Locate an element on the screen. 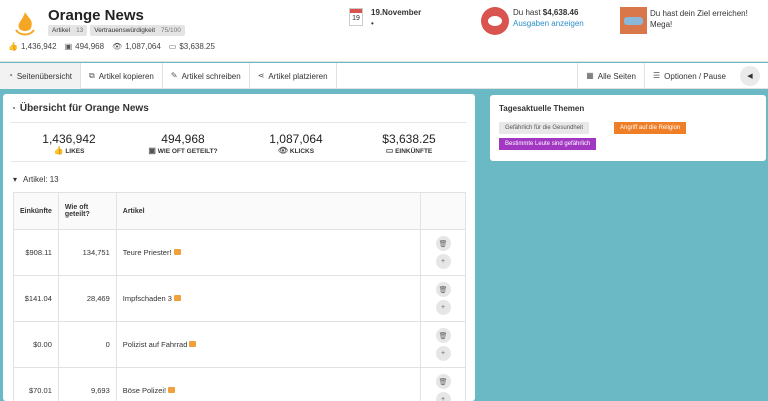 The height and width of the screenshot is (401, 768). brand-badges: Artikel 13 Vertrauenswürdigkeit 75/100 is located at coordinates (116, 30).